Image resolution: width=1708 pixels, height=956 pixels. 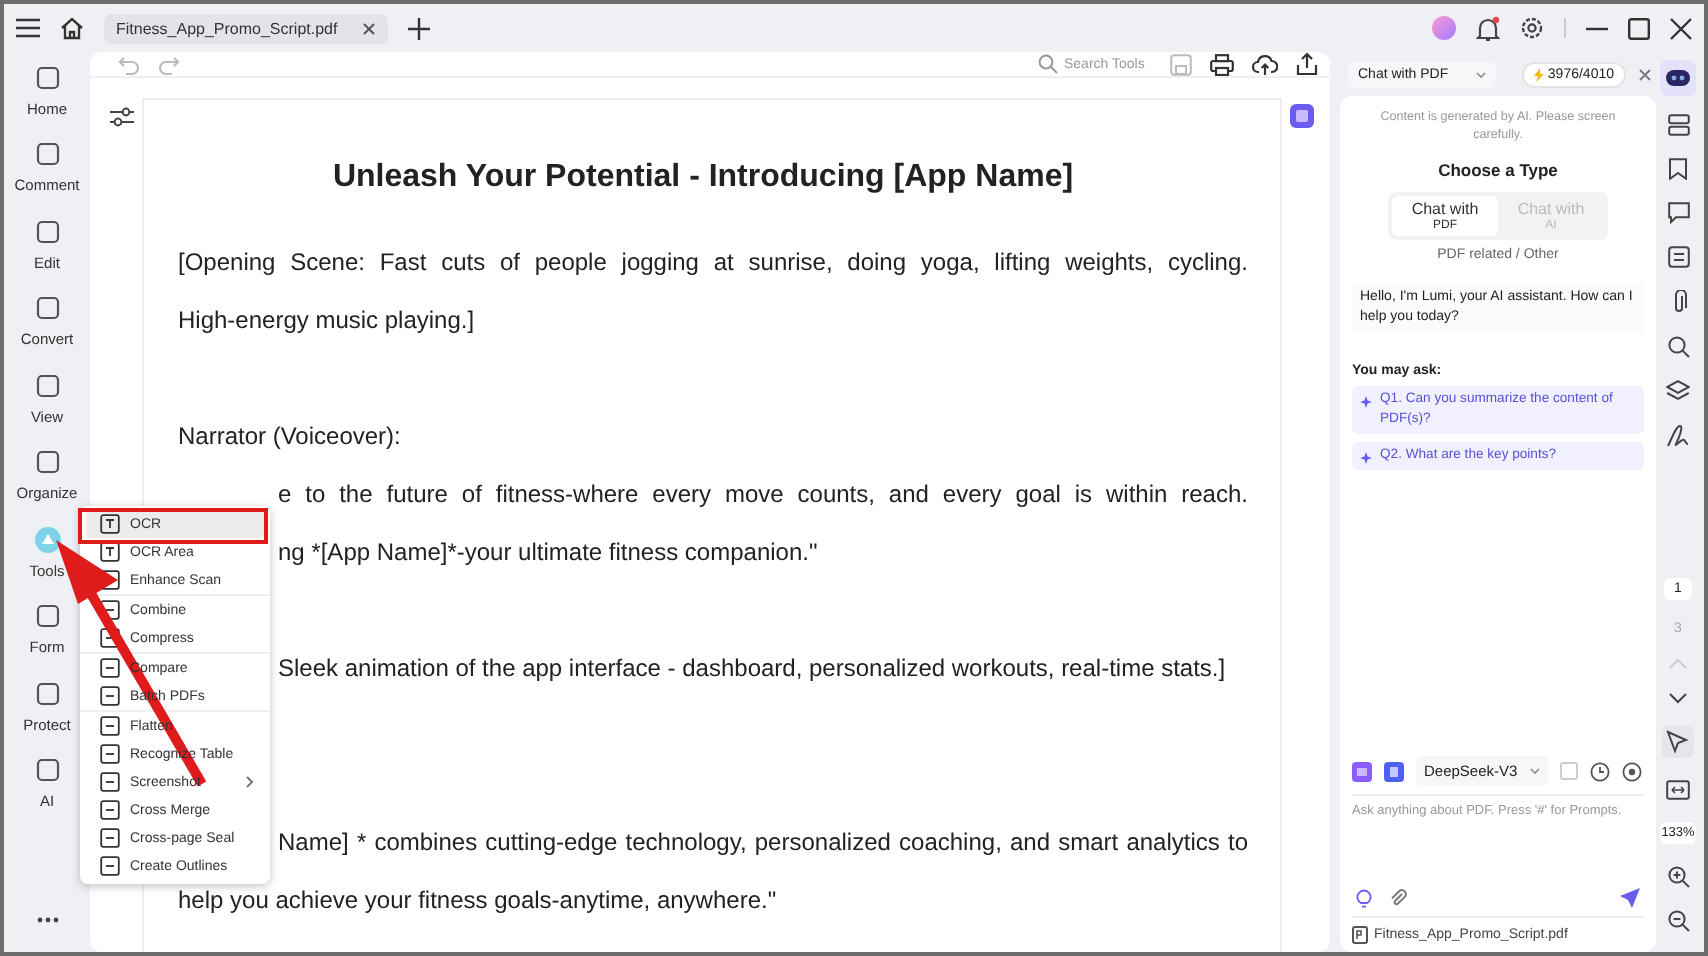 What do you see at coordinates (1265, 64) in the screenshot?
I see `cloud-upload-icon` at bounding box center [1265, 64].